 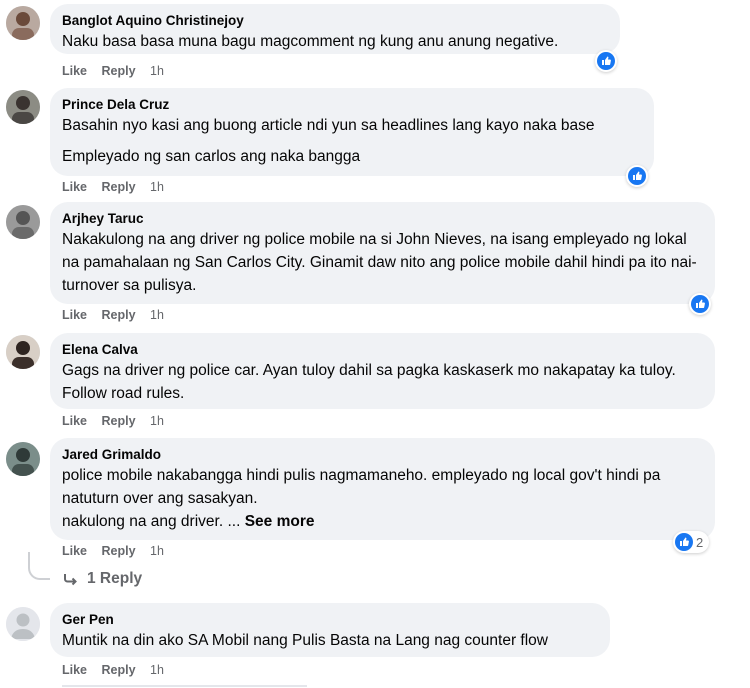 I want to click on thread-connector, so click(x=39, y=566).